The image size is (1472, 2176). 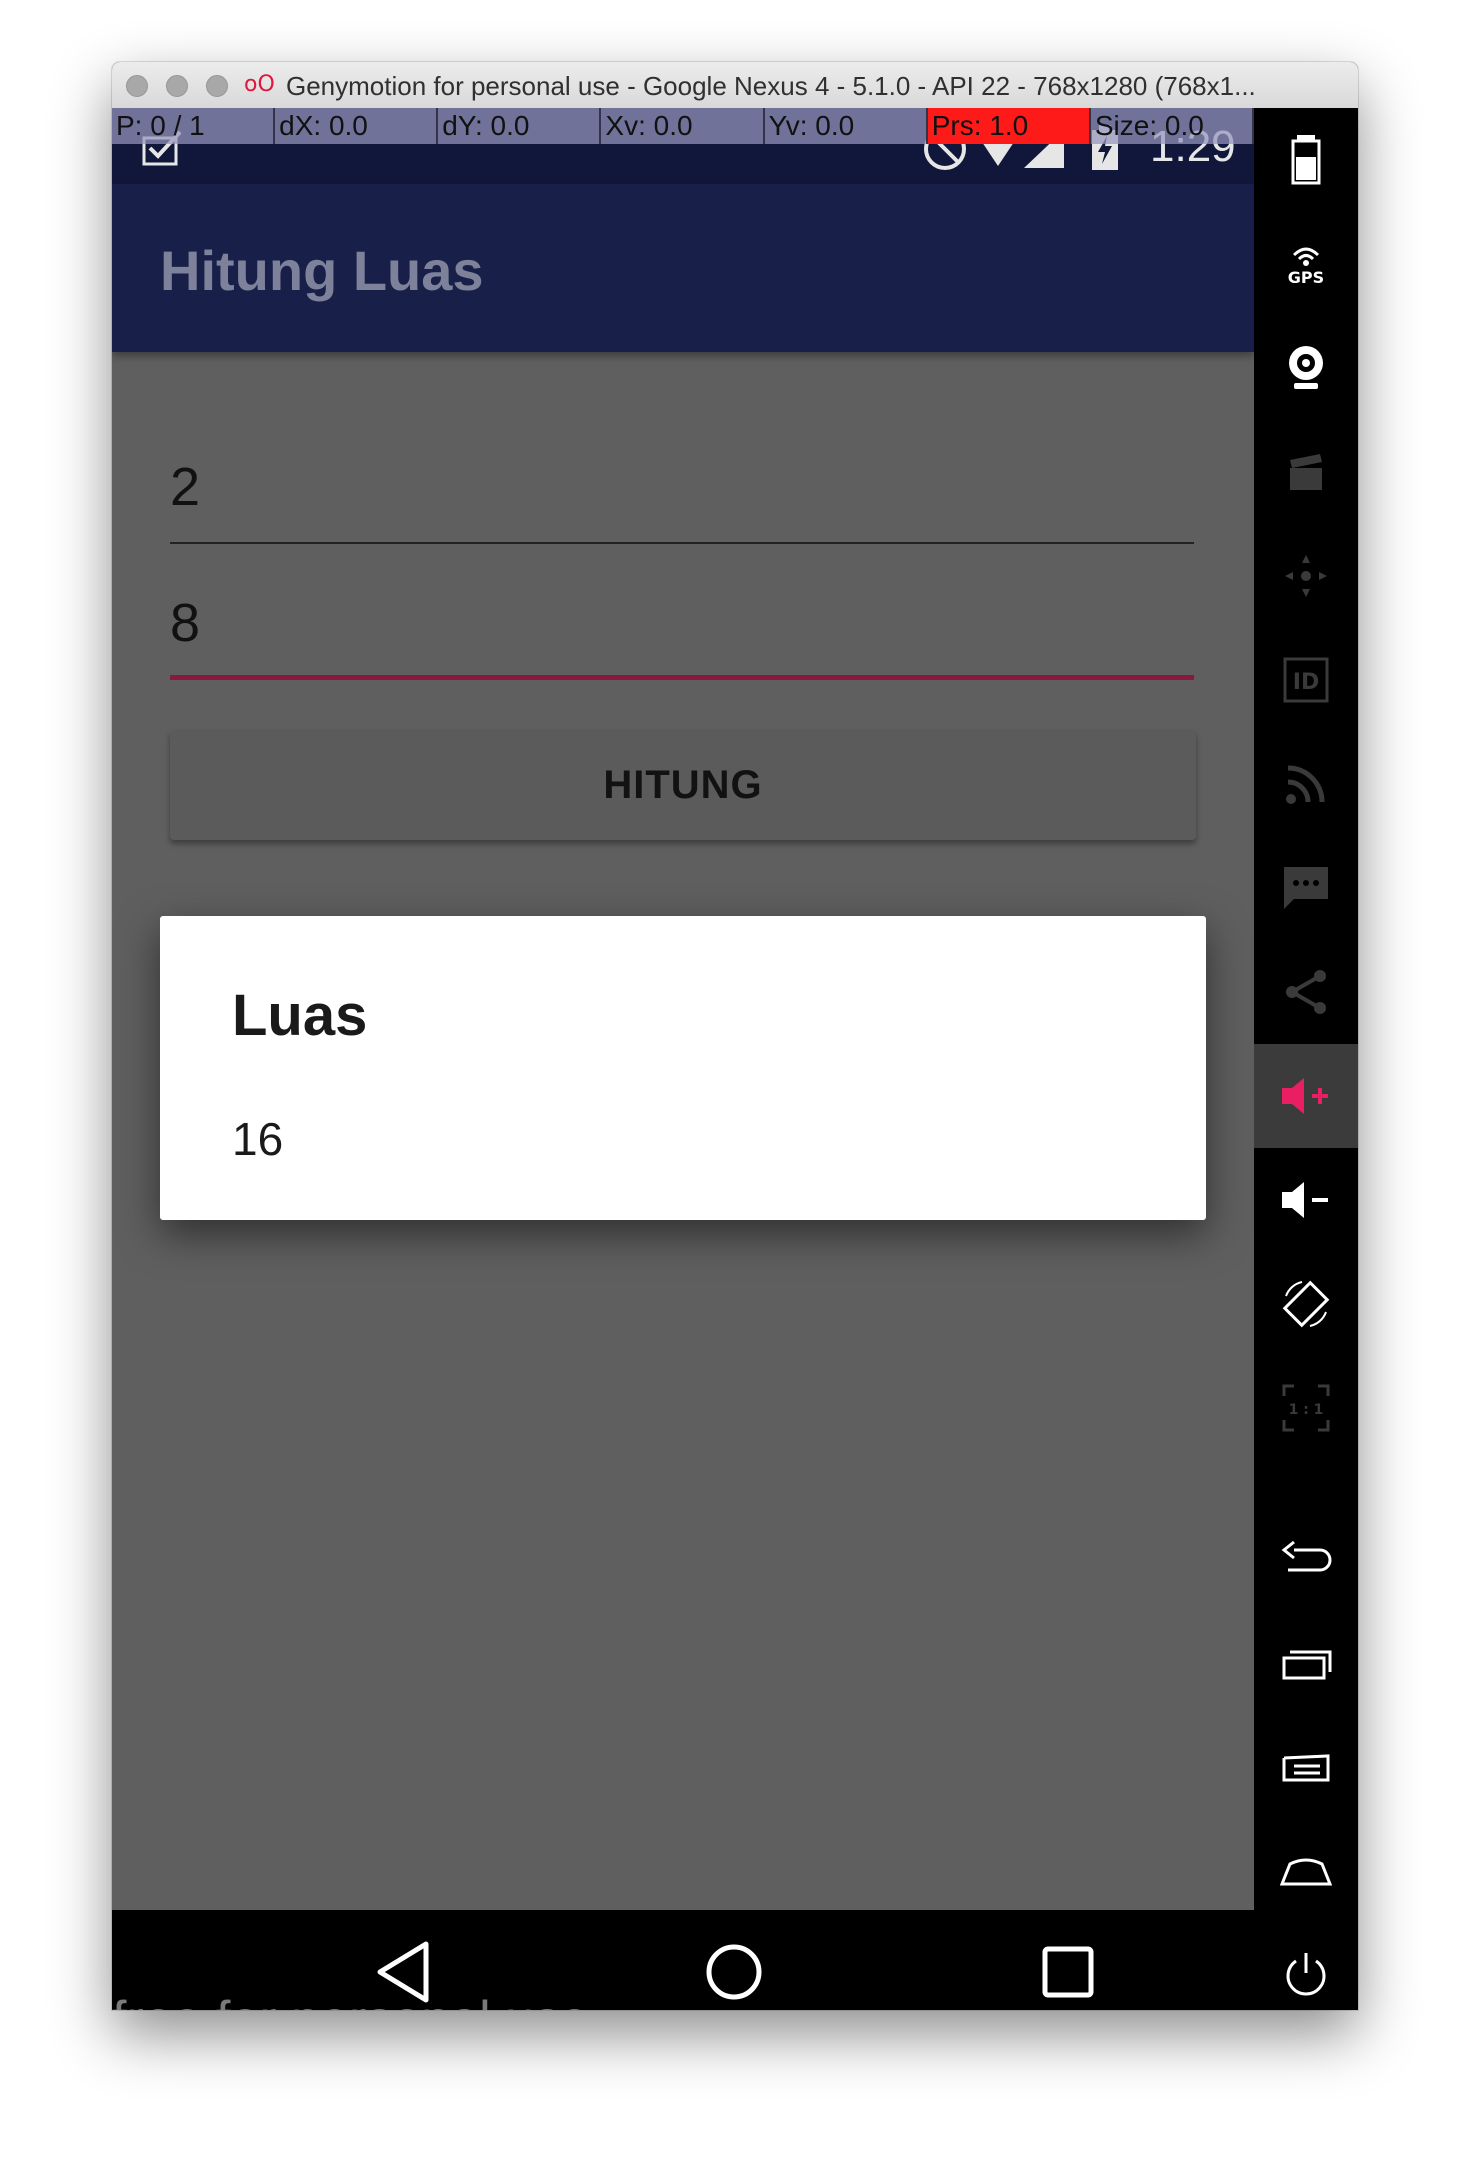 I want to click on nav-home-button, so click(x=734, y=1956).